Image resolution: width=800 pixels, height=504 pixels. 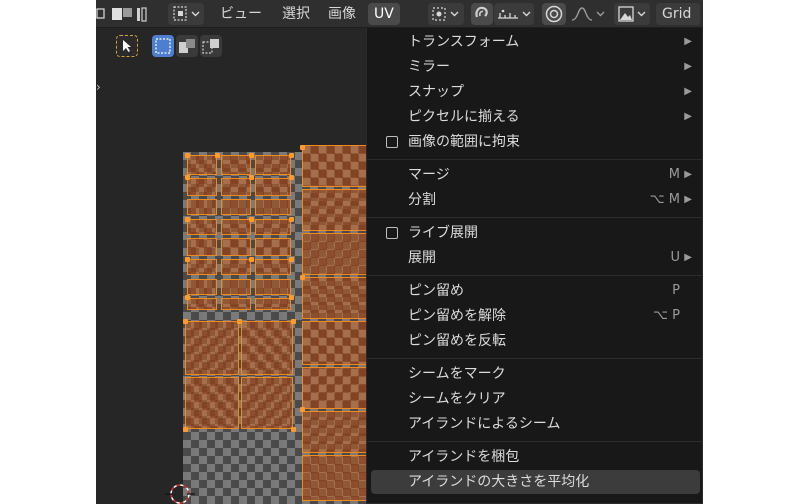 I want to click on uv-cursor-icon, so click(x=180, y=491).